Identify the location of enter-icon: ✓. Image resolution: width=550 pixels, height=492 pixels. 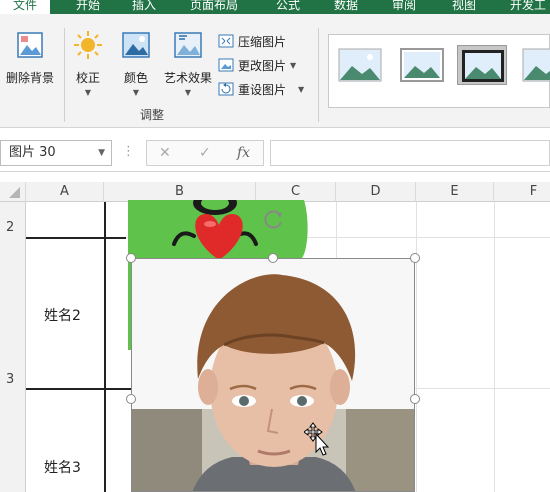
(205, 153).